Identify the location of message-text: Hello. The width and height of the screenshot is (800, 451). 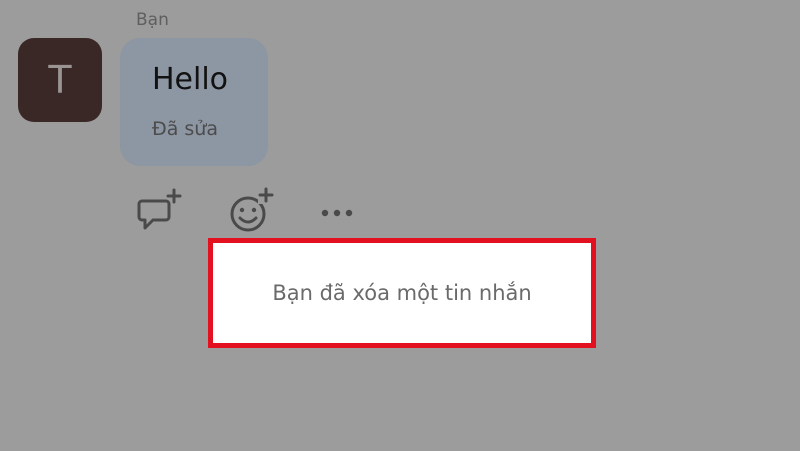
(190, 79).